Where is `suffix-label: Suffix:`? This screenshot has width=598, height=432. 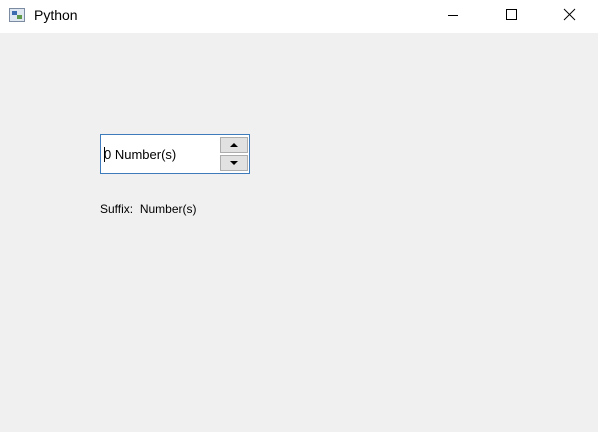 suffix-label: Suffix: is located at coordinates (117, 209).